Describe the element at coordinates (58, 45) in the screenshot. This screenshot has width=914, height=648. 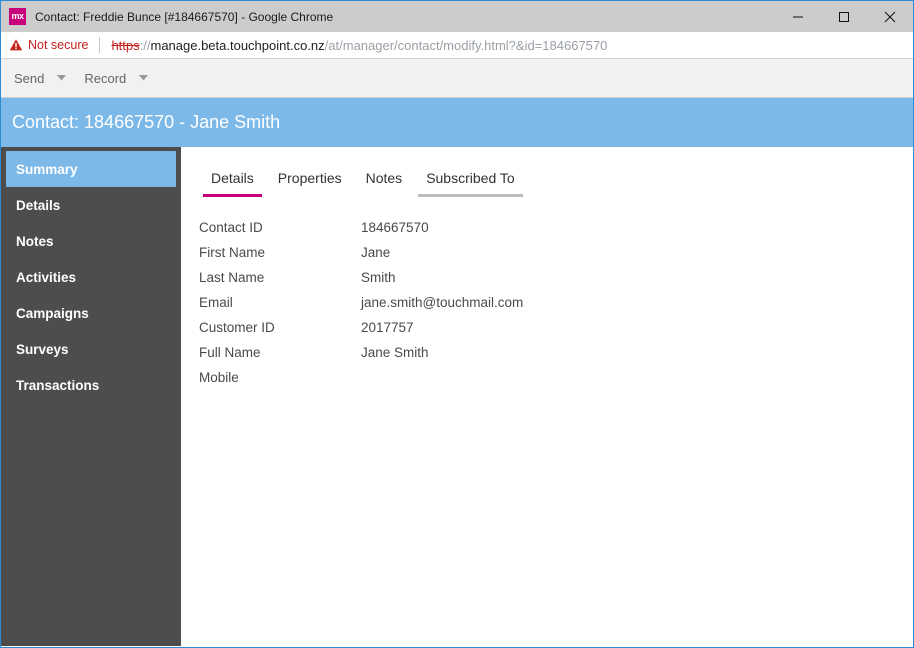
I see `security-label: Not secure` at that location.